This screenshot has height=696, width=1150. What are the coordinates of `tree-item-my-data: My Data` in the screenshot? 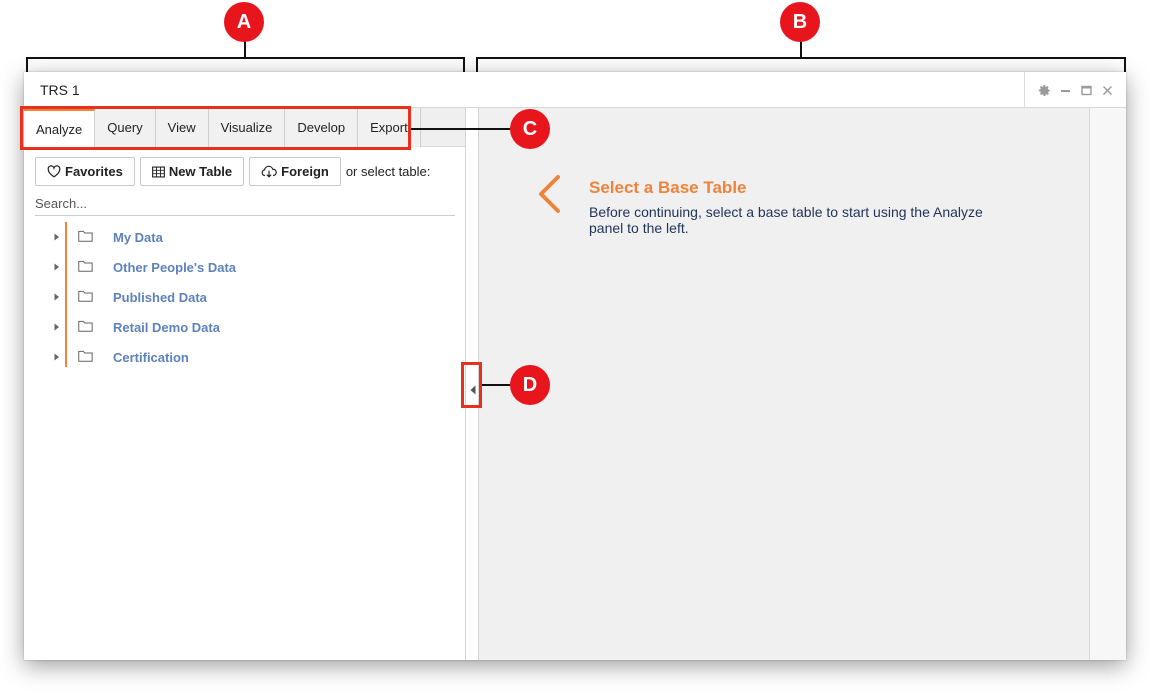 It's located at (255, 237).